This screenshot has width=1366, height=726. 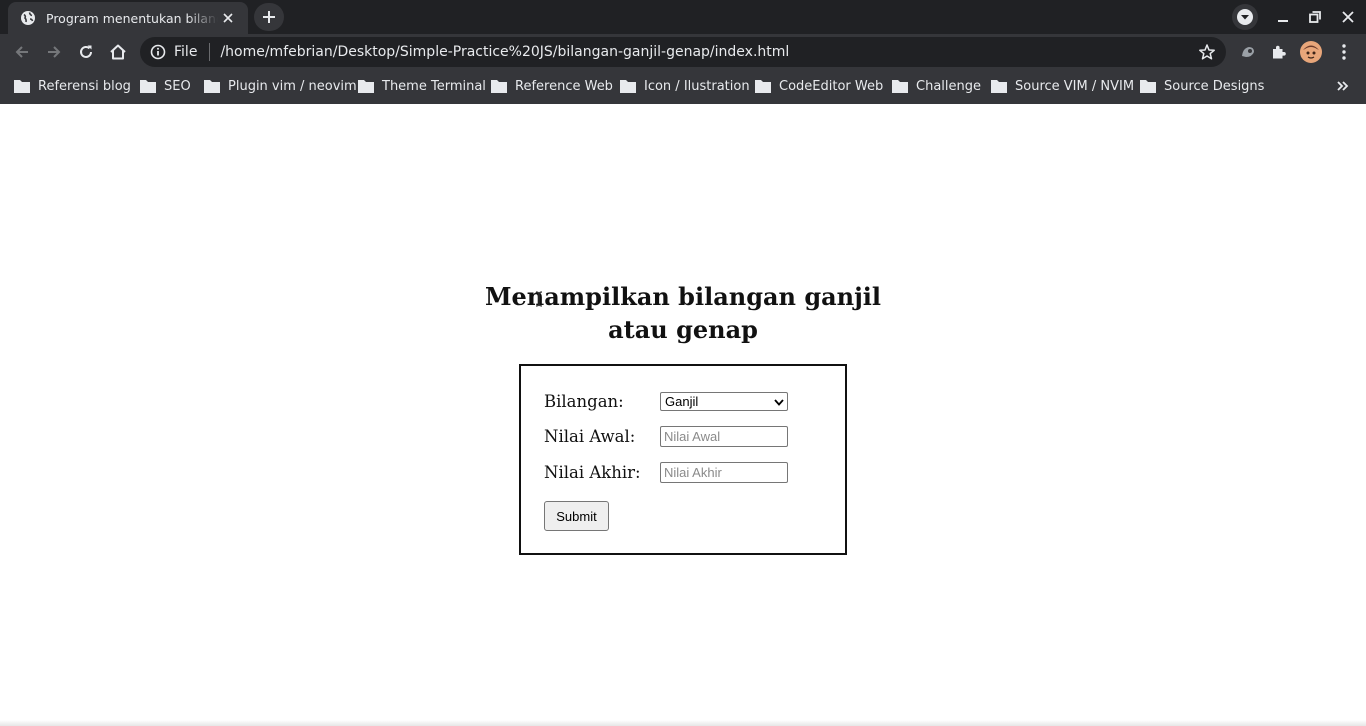 I want to click on bookmark-folder: Icon / Ilustration, so click(x=685, y=86).